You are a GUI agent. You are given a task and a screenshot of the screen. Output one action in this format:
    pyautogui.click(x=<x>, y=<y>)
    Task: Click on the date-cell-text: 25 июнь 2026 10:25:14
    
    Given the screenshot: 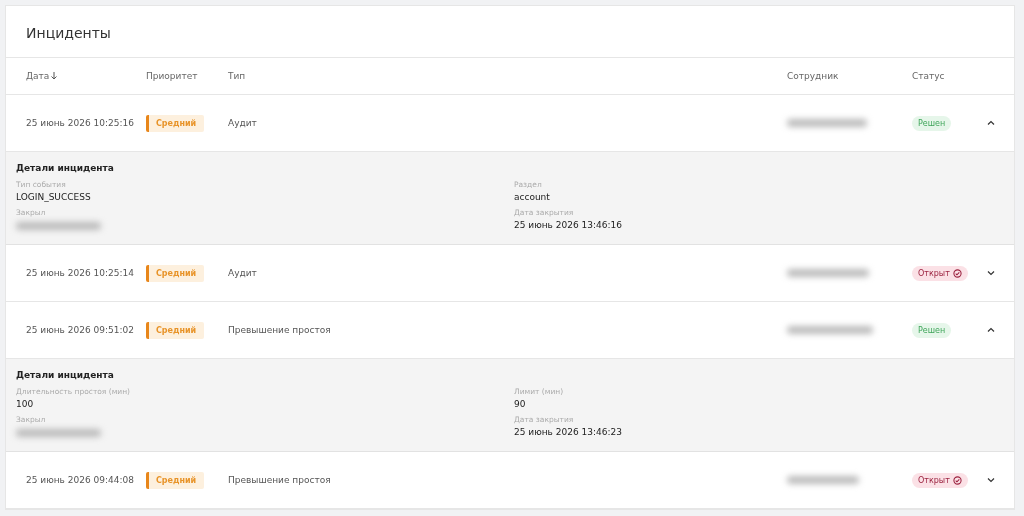 What is the action you would take?
    pyautogui.click(x=80, y=273)
    